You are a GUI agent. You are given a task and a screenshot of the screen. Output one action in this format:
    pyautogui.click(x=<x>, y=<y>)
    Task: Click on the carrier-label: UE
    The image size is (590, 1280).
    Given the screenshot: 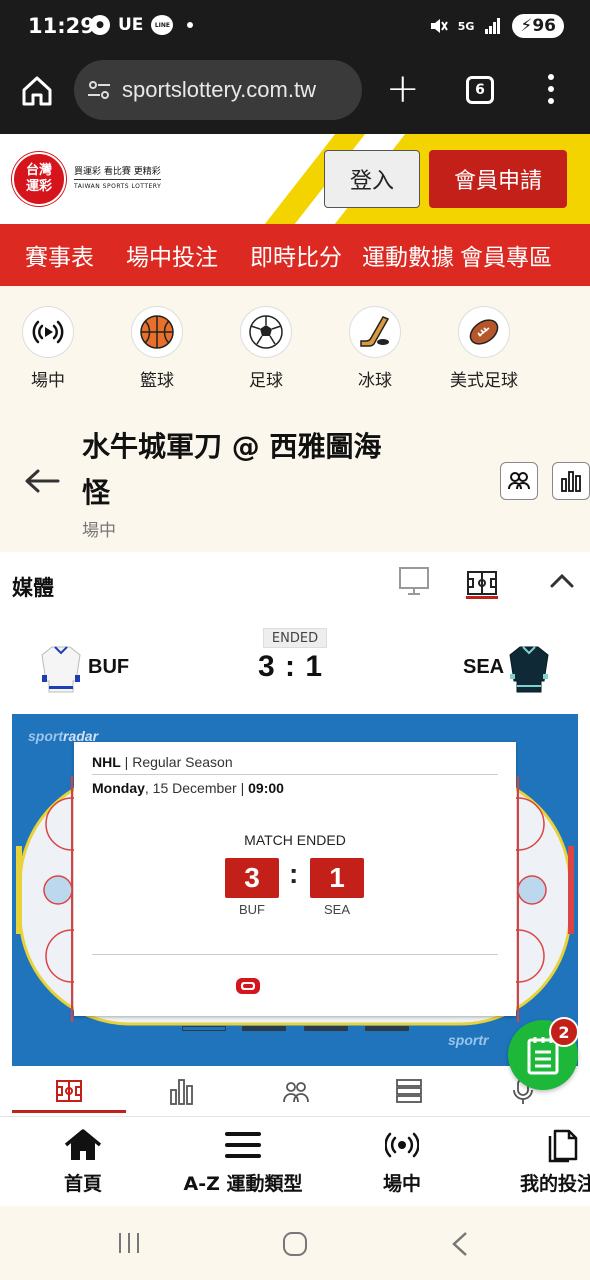 What is the action you would take?
    pyautogui.click(x=131, y=25)
    